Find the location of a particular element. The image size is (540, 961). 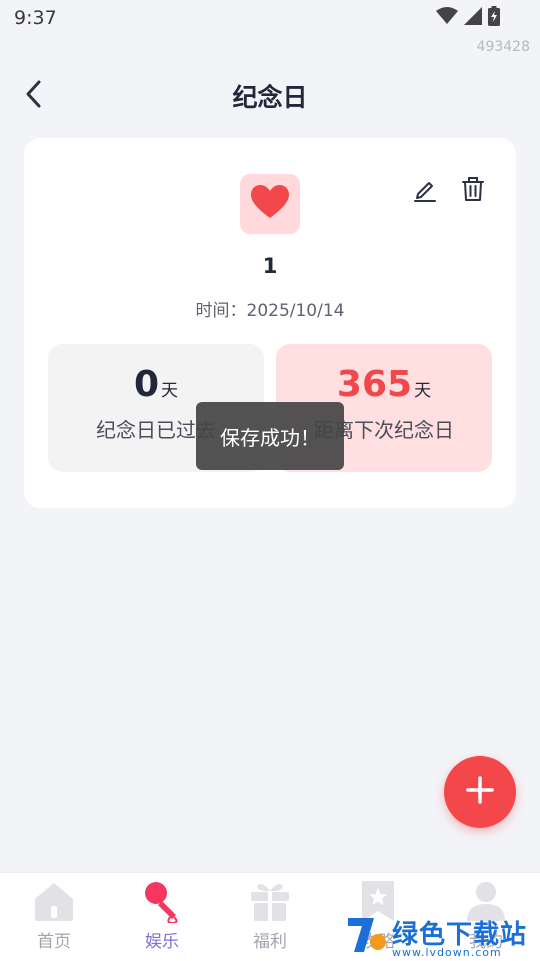

status-icons is located at coordinates (468, 18).